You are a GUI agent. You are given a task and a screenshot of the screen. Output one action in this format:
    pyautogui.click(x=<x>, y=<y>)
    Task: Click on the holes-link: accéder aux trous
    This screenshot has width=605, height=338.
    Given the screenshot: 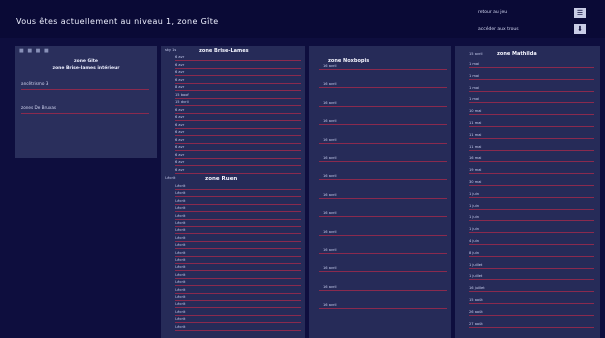 What is the action you would take?
    pyautogui.click(x=498, y=29)
    